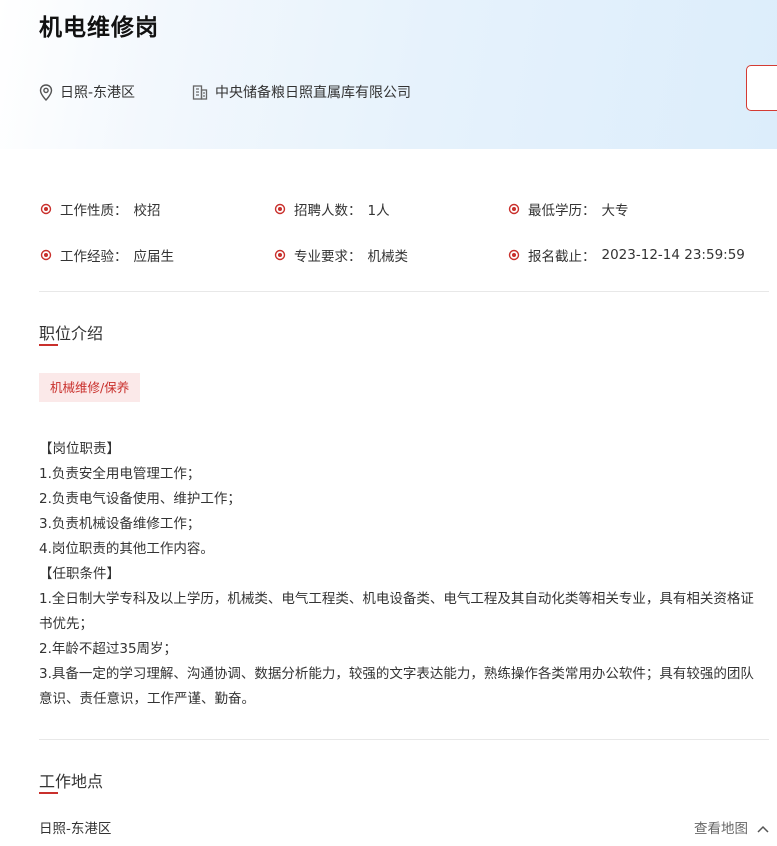  What do you see at coordinates (328, 257) in the screenshot?
I see `info-label: 专业要求：` at bounding box center [328, 257].